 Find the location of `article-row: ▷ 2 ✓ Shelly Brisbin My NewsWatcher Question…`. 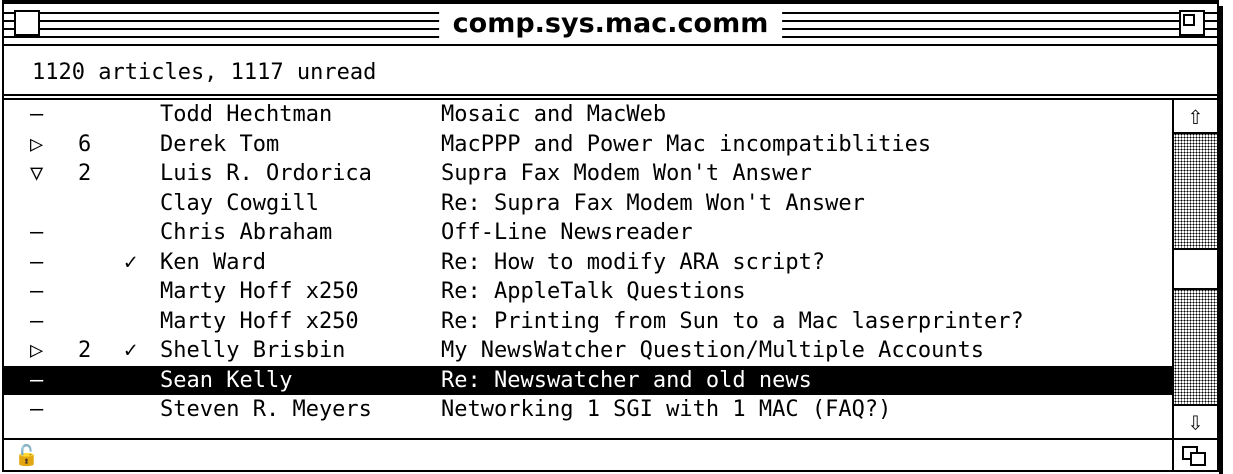

article-row: ▷ 2 ✓ Shelly Brisbin My NewsWatcher Question… is located at coordinates (588, 351).